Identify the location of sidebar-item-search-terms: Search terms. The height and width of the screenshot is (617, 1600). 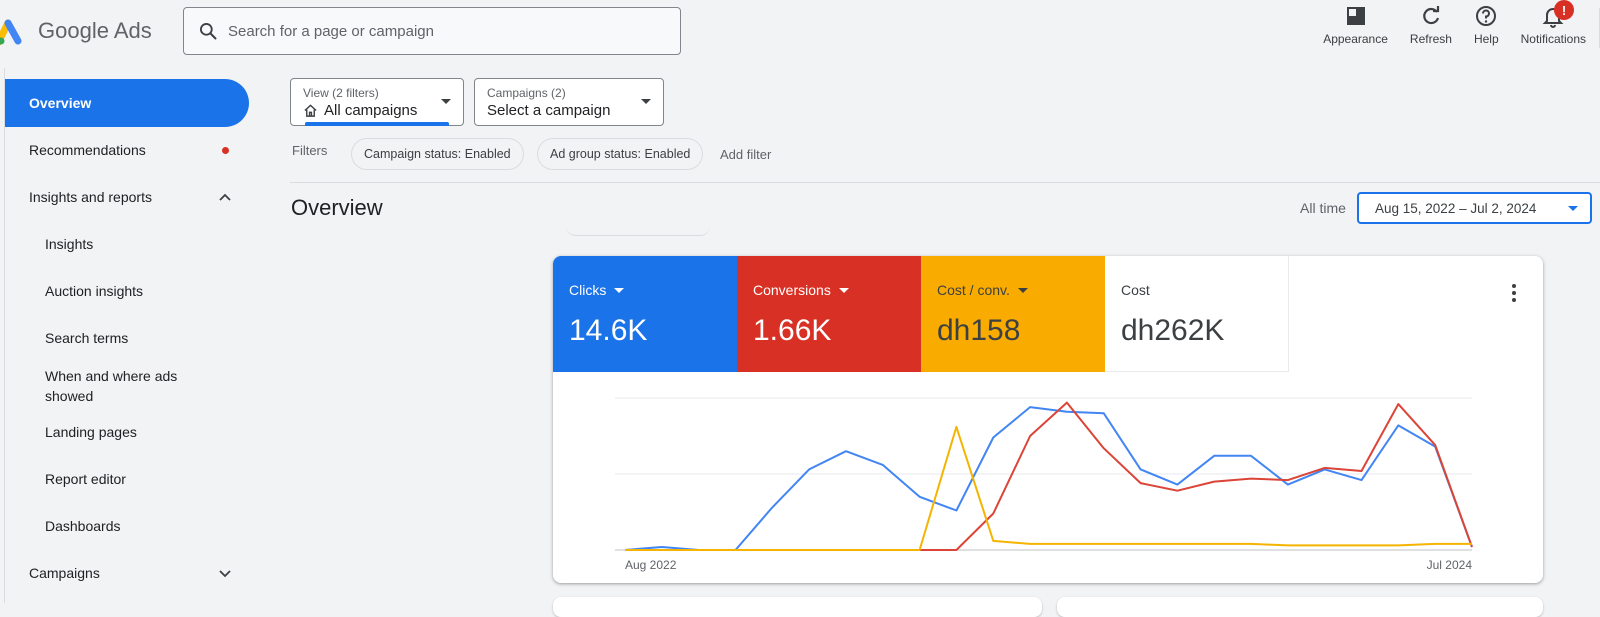
(127, 338).